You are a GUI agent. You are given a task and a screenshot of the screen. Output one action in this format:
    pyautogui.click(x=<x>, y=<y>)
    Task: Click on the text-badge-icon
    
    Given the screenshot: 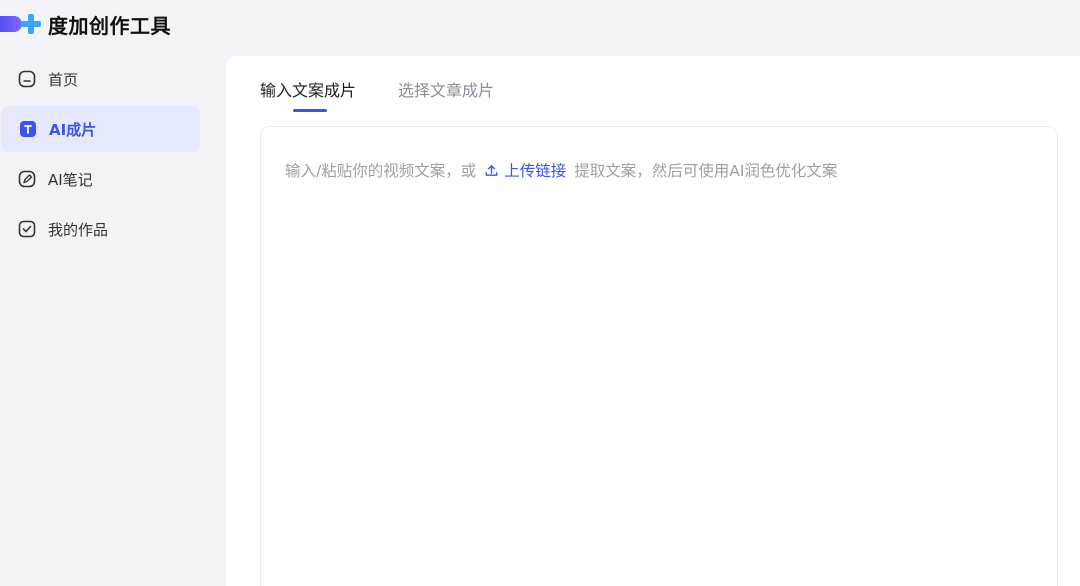 What is the action you would take?
    pyautogui.click(x=28, y=129)
    